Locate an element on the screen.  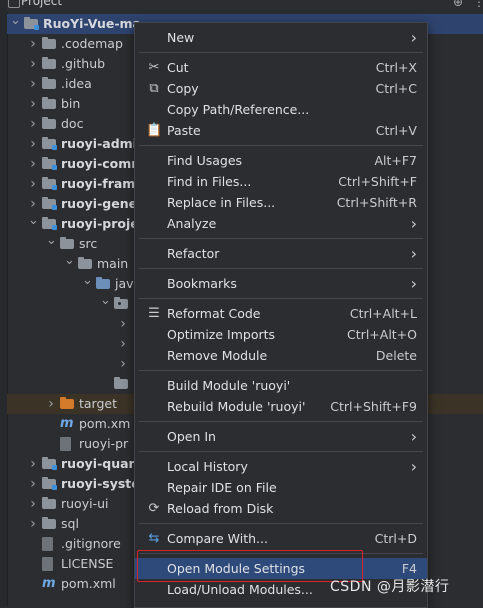
menu-item-refactor: Refactor › is located at coordinates (281, 253).